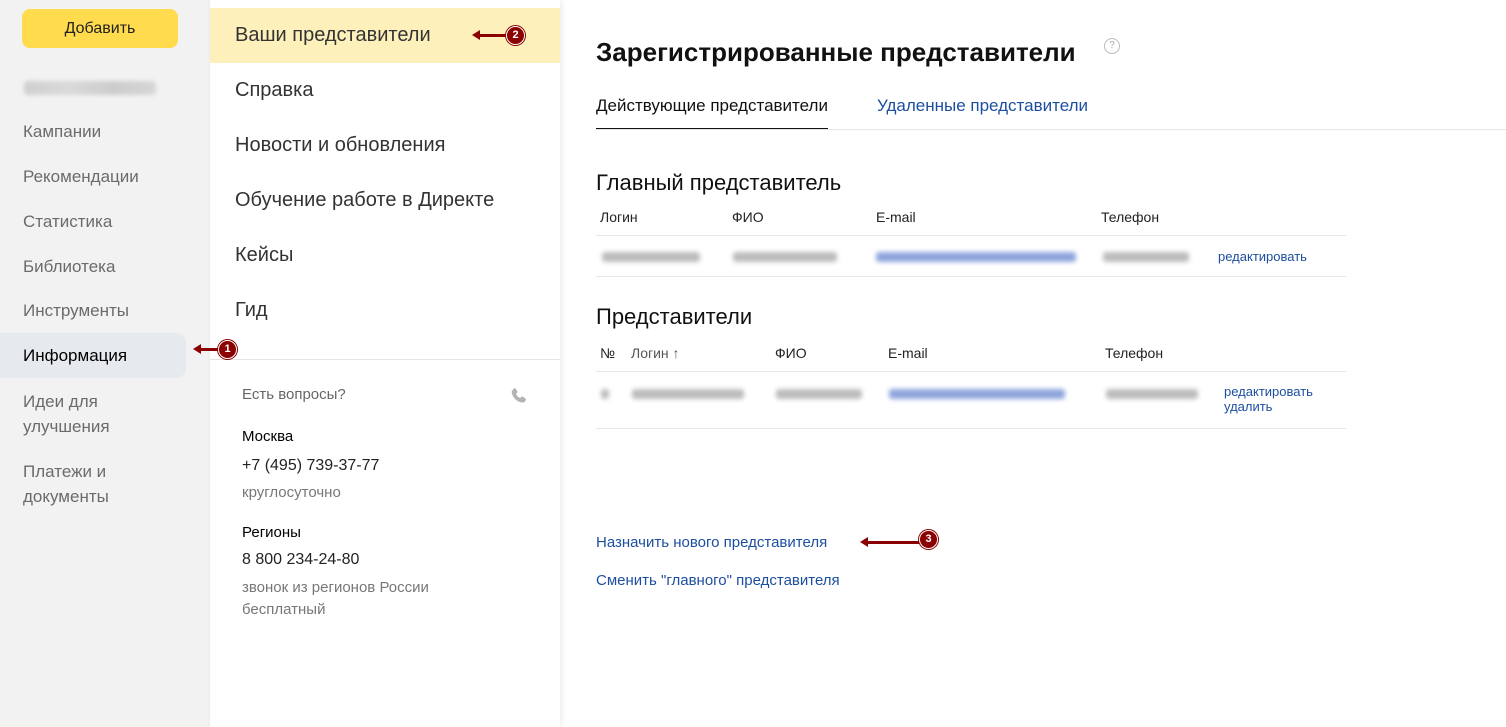 The image size is (1506, 727). I want to click on divider, so click(385, 359).